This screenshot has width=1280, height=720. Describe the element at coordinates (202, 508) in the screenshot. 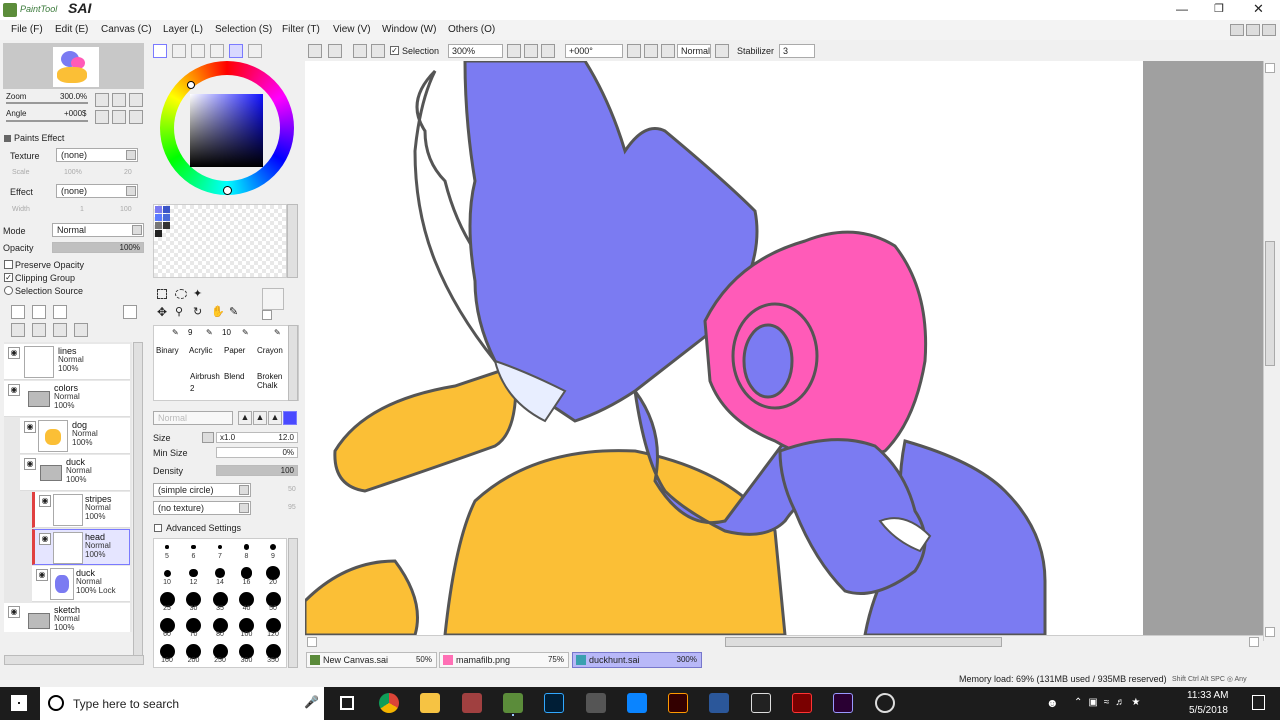

I see `brush-texture-select: (no texture)` at that location.